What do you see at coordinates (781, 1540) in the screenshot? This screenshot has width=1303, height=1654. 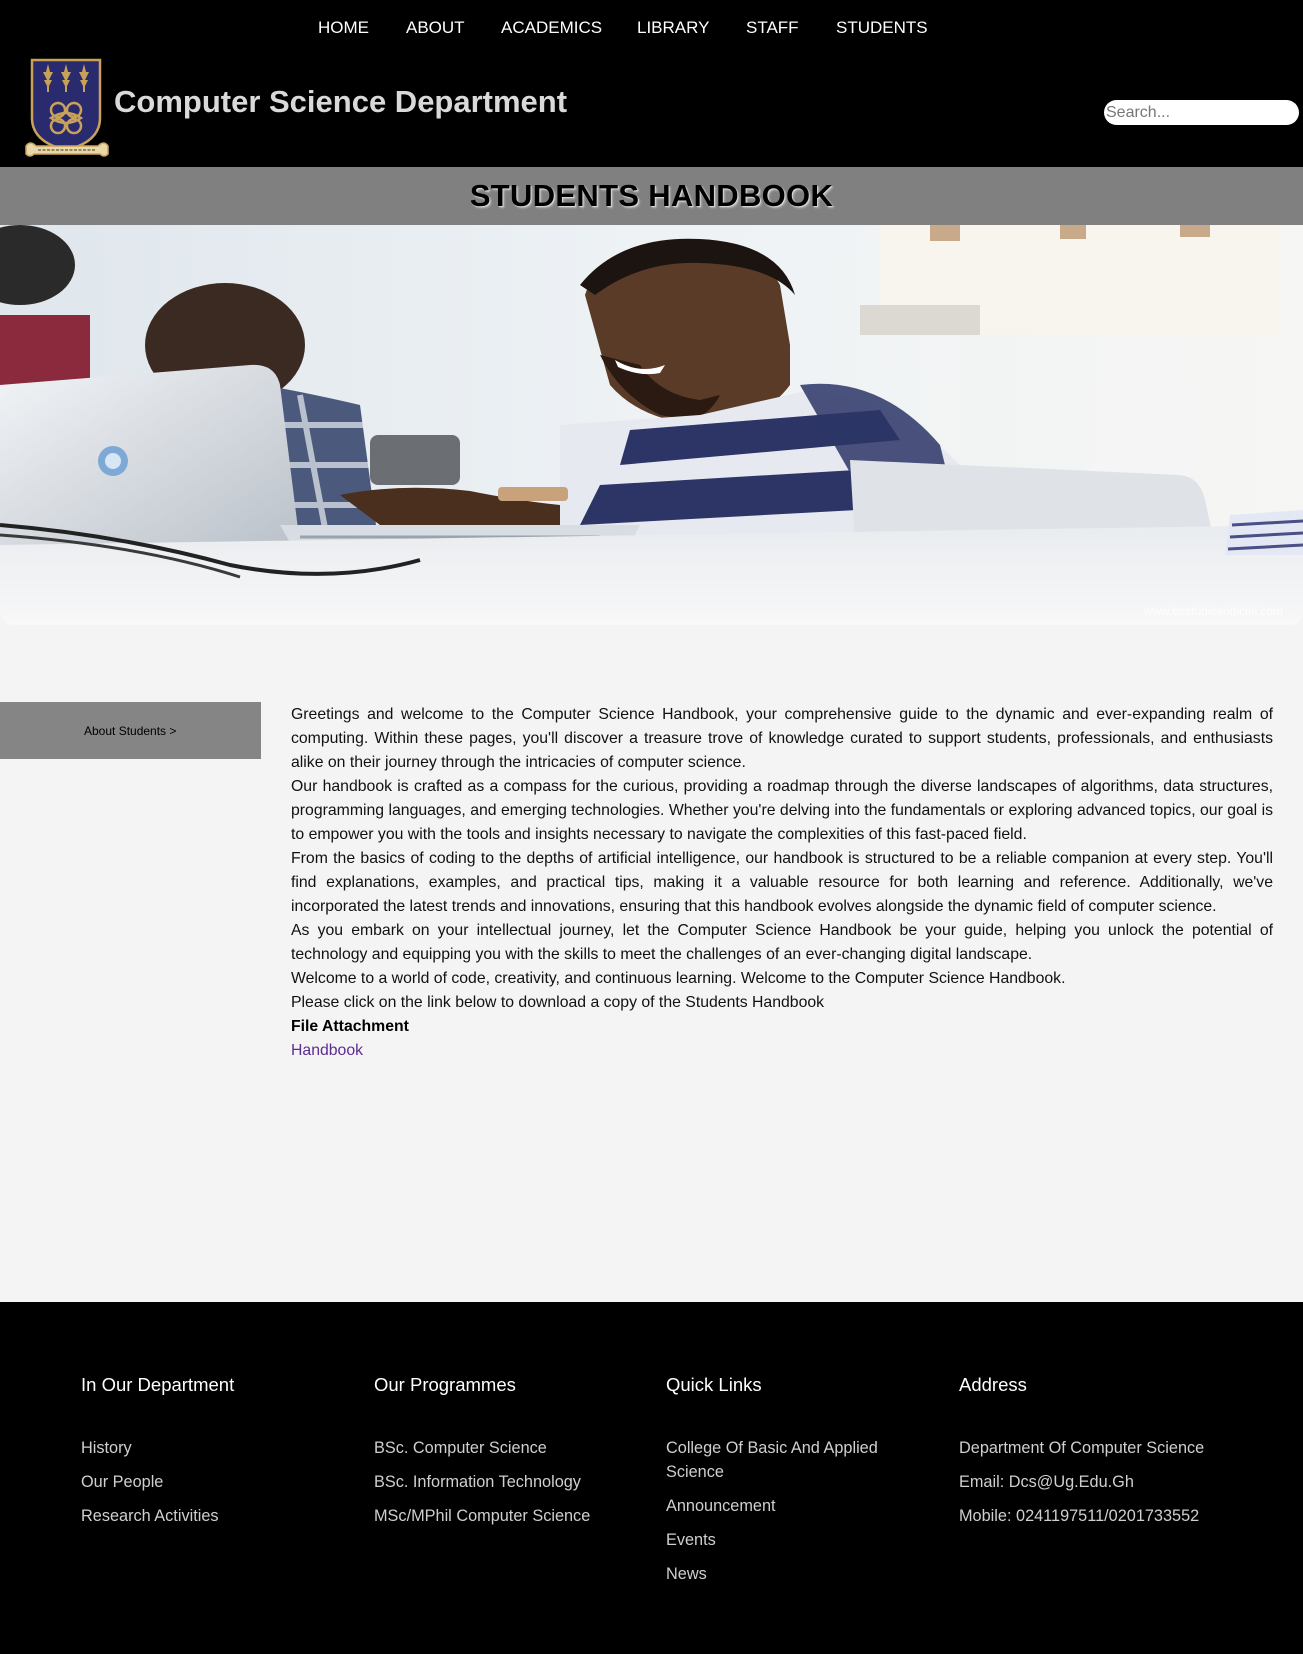 I see `footer-link-events: Events` at bounding box center [781, 1540].